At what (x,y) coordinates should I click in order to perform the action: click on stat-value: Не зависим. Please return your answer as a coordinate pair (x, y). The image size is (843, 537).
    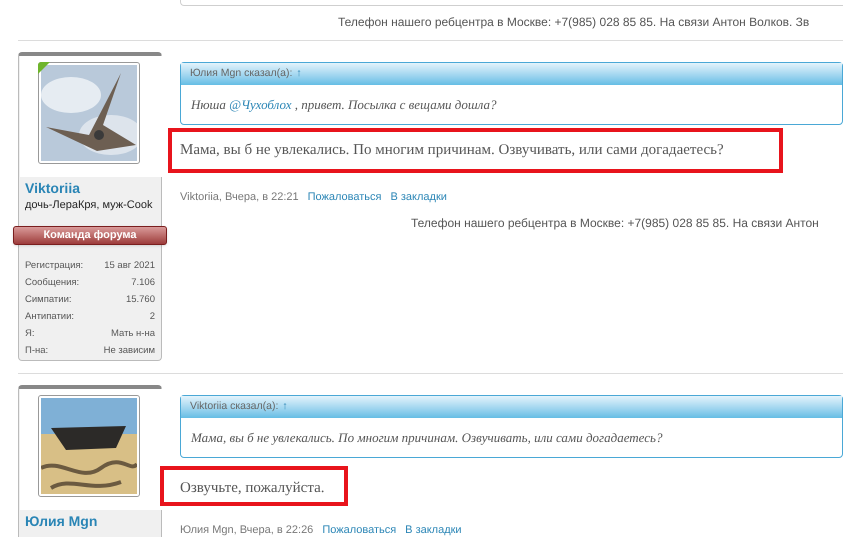
    Looking at the image, I should click on (129, 351).